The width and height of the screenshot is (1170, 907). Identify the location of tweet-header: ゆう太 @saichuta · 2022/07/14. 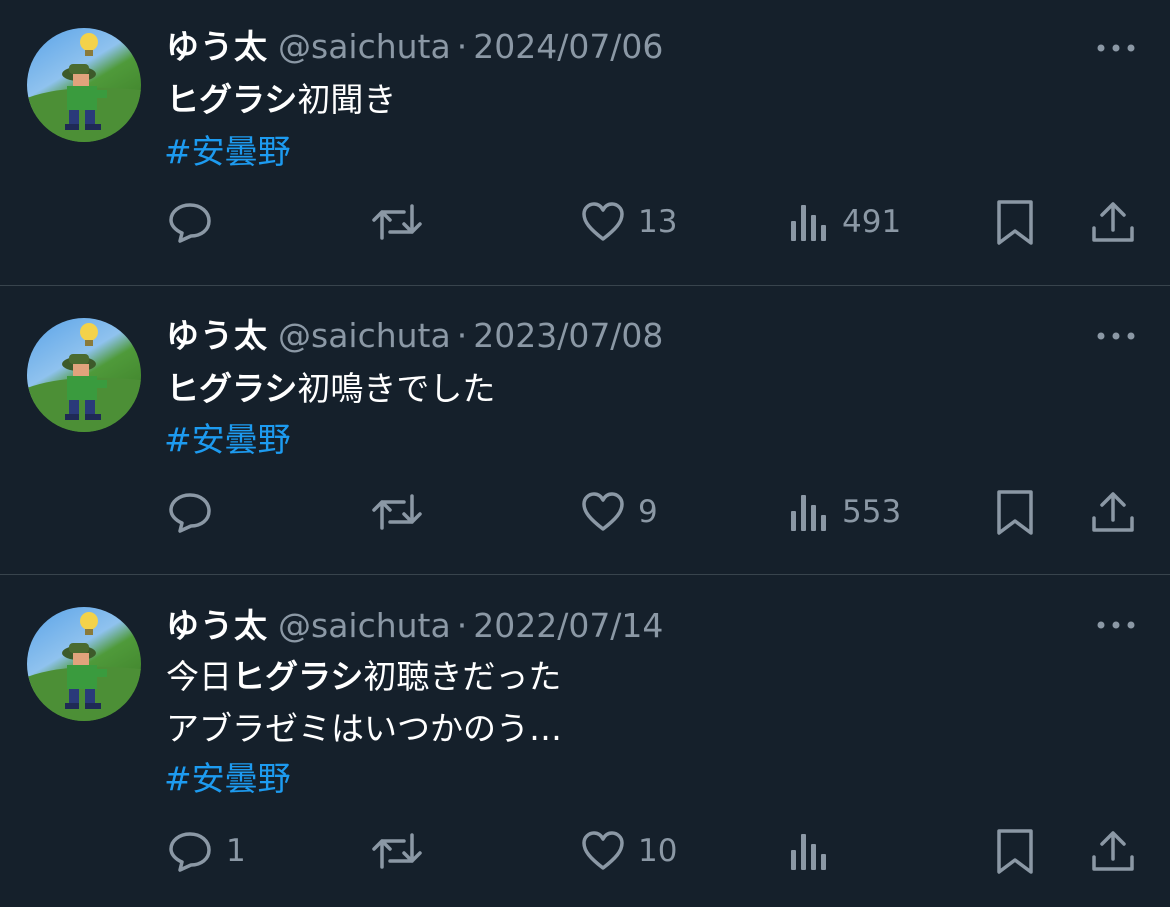
(414, 626).